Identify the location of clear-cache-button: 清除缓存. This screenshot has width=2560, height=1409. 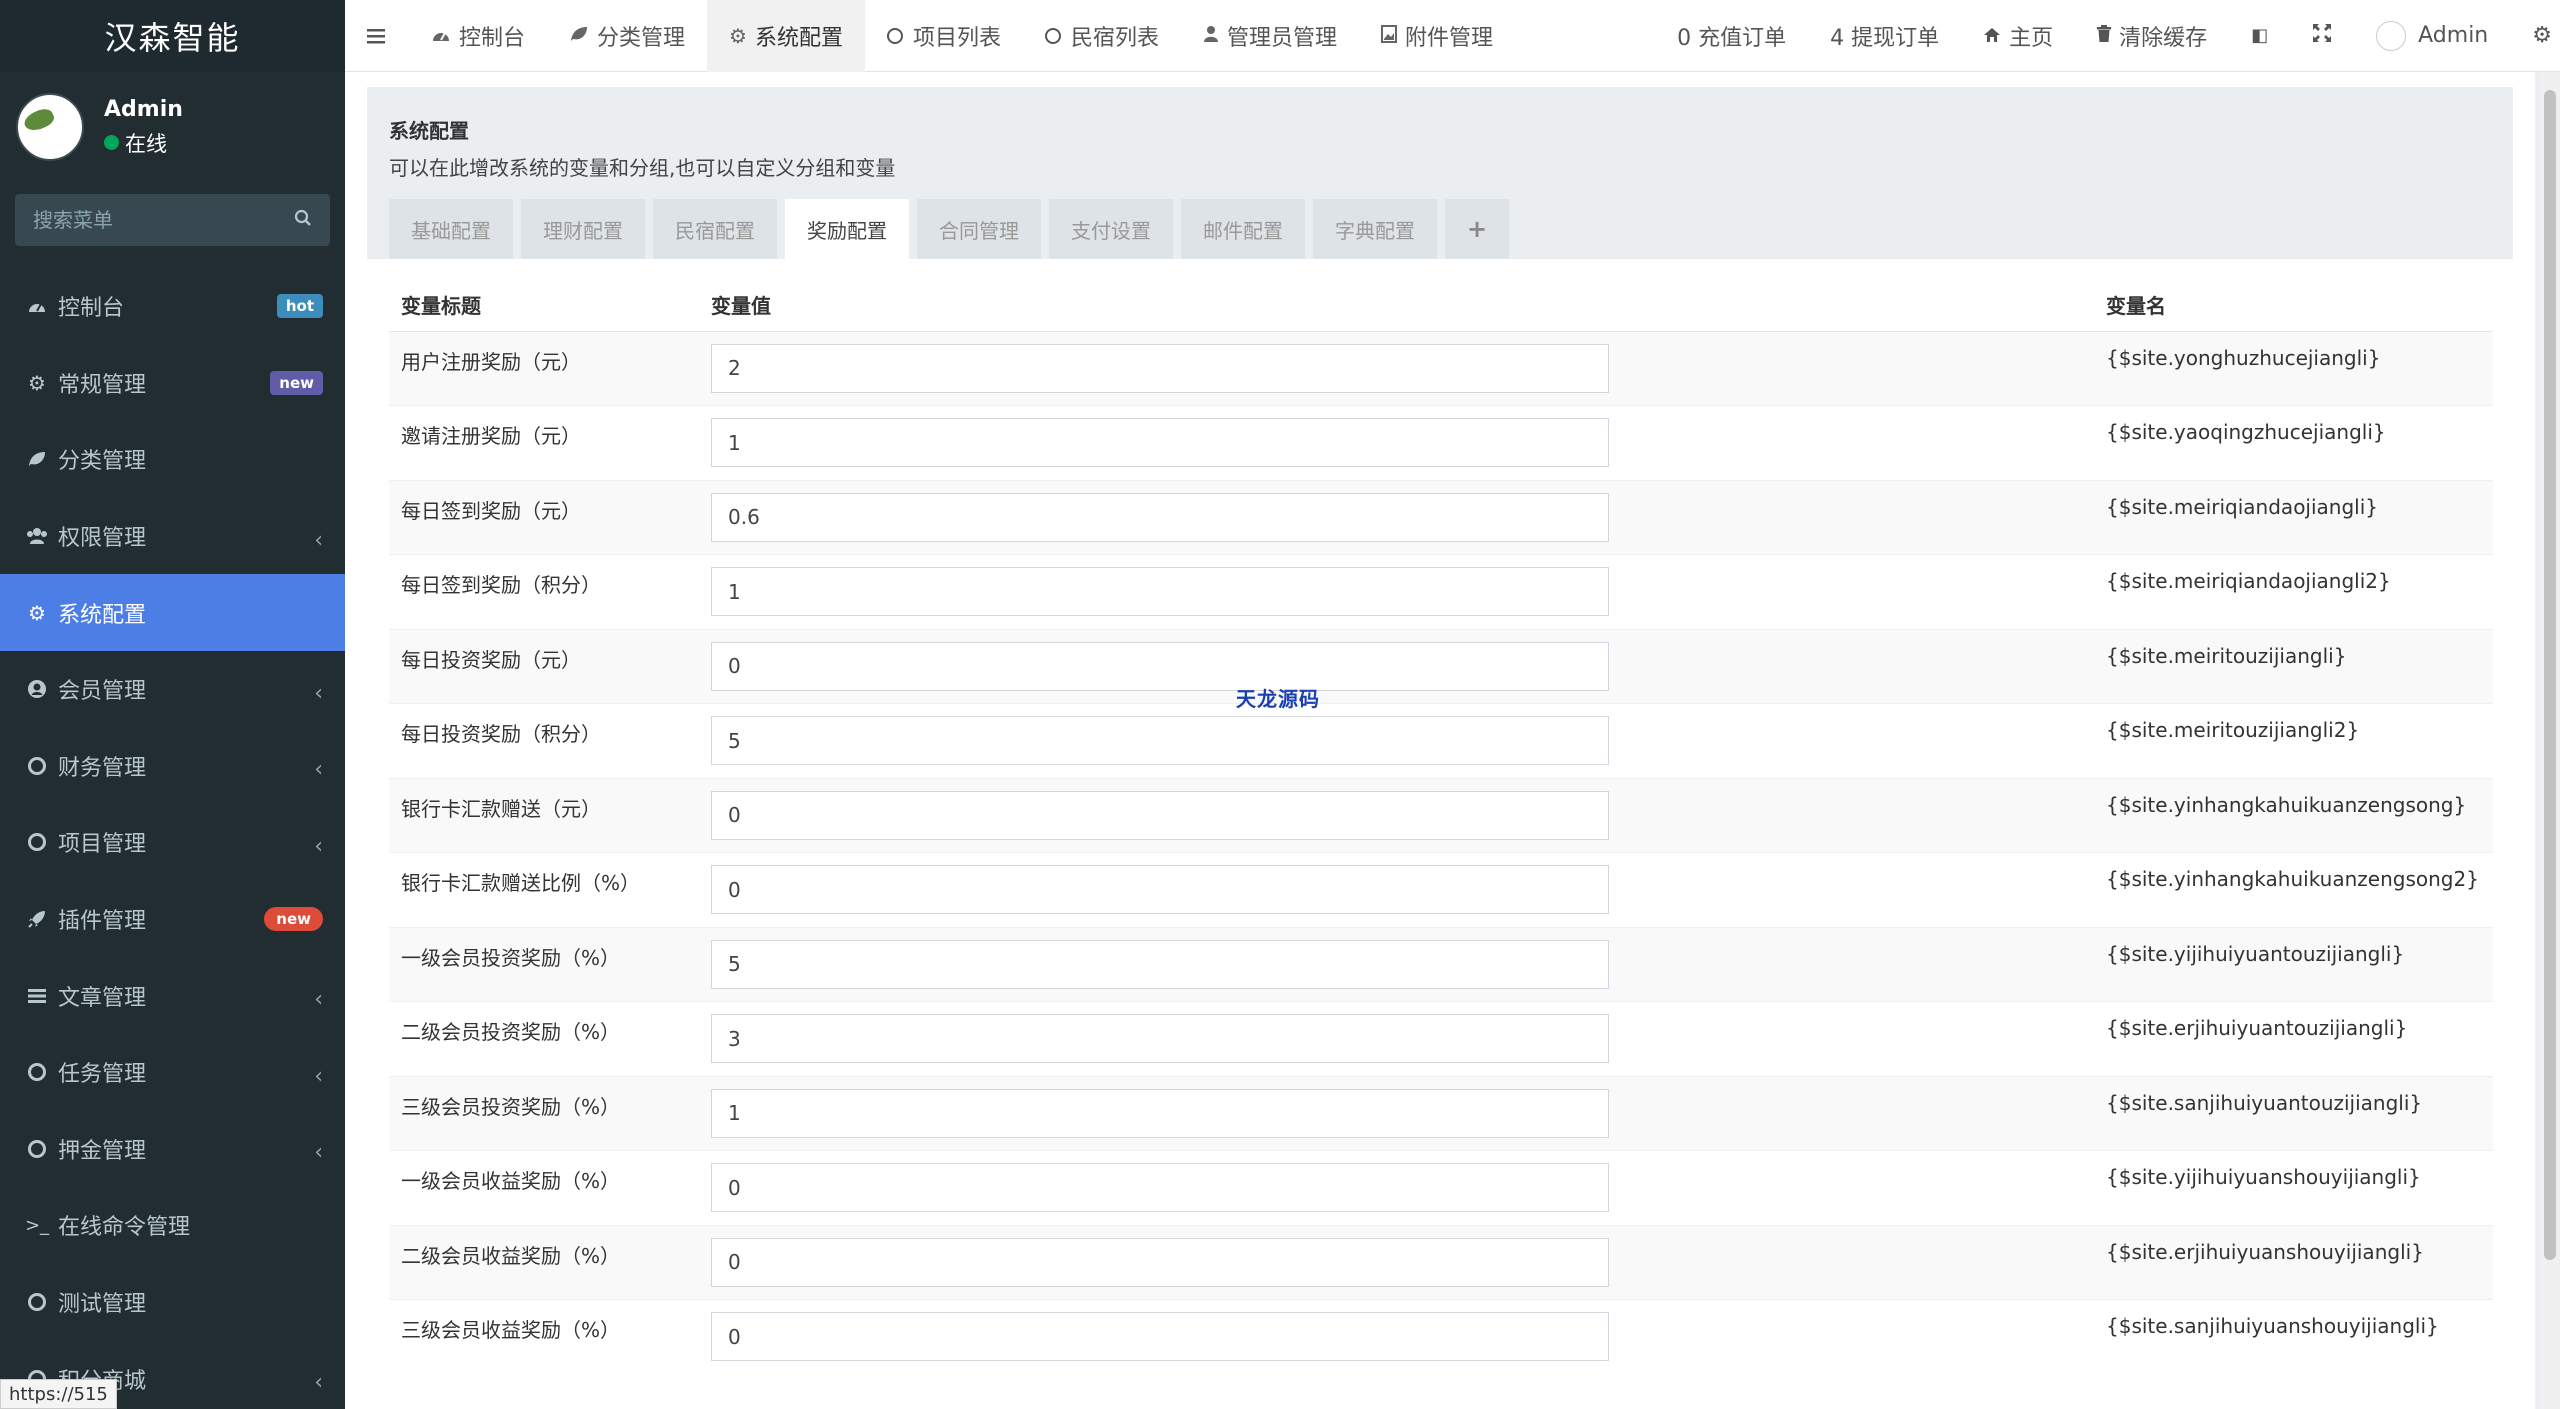
(2152, 36).